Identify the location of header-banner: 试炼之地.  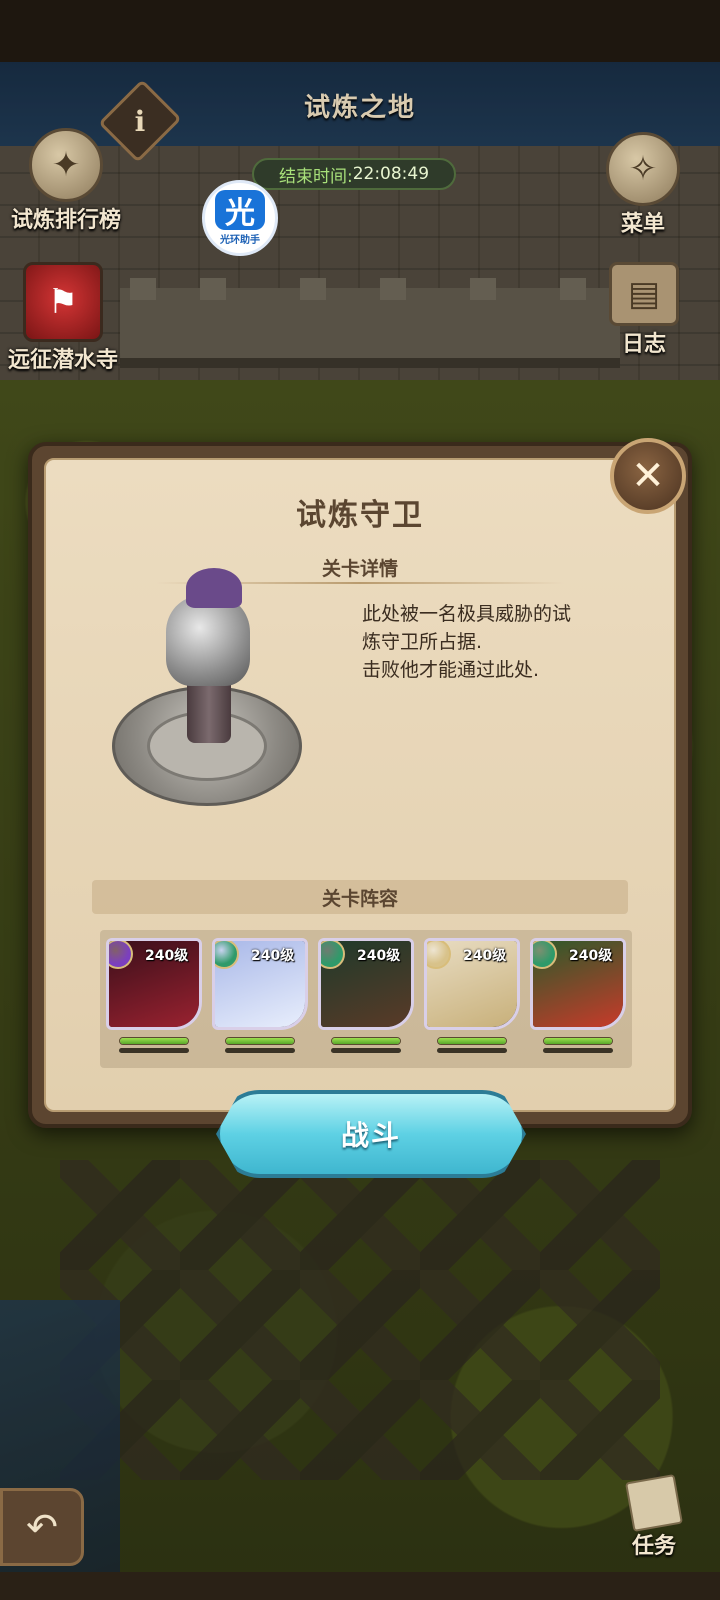
(360, 105).